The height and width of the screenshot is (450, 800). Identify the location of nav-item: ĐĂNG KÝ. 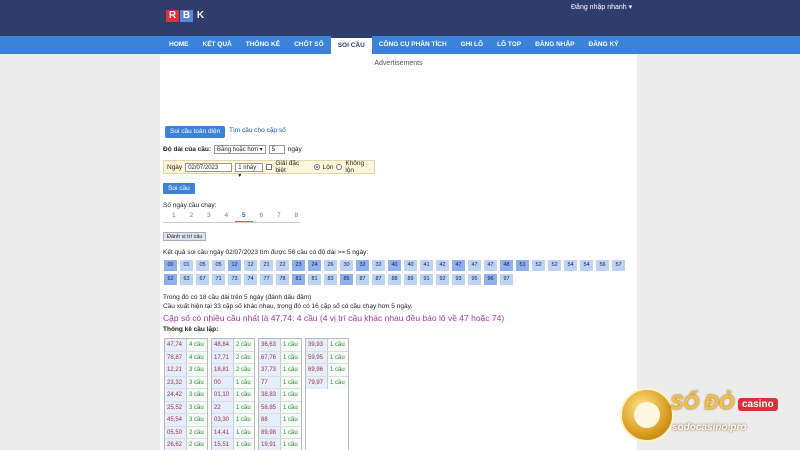
(604, 45).